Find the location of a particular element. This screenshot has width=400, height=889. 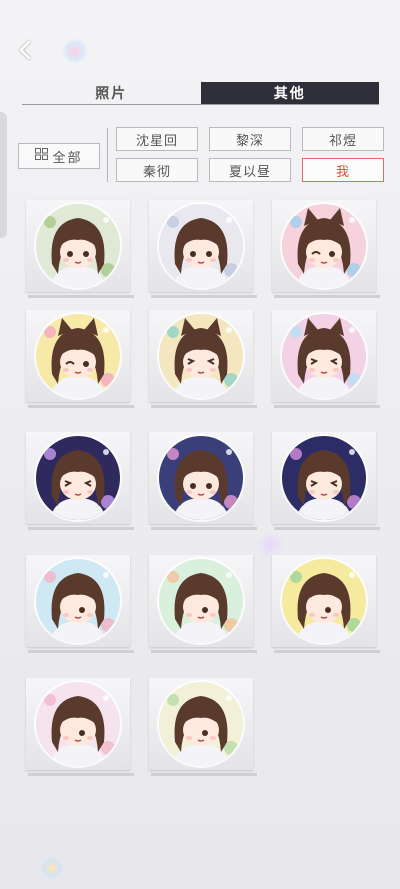

grid-icon is located at coordinates (42, 156).